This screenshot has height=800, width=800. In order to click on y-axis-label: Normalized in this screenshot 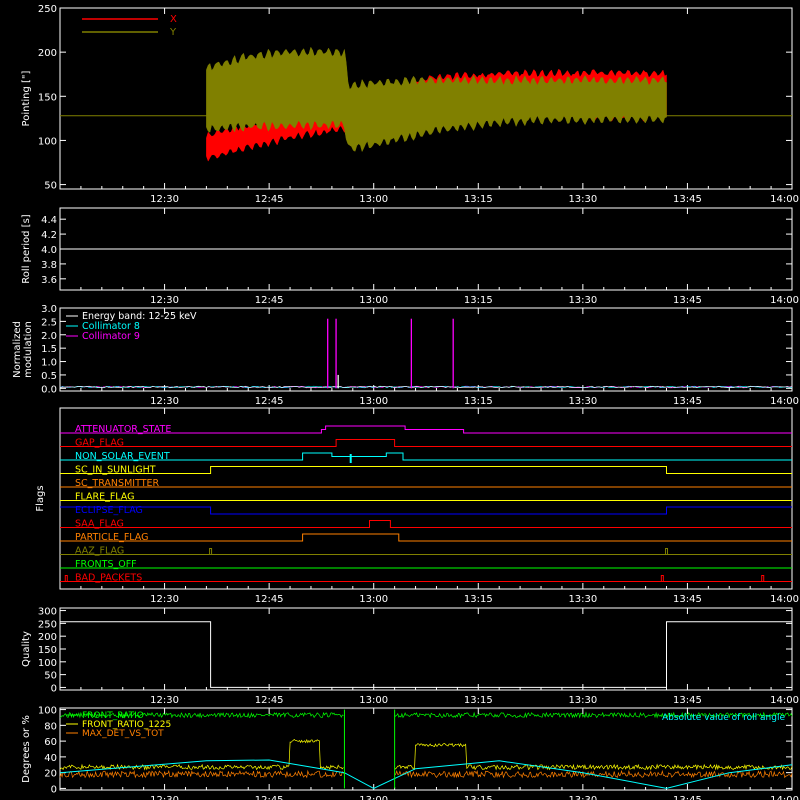, I will do `click(17, 349)`.